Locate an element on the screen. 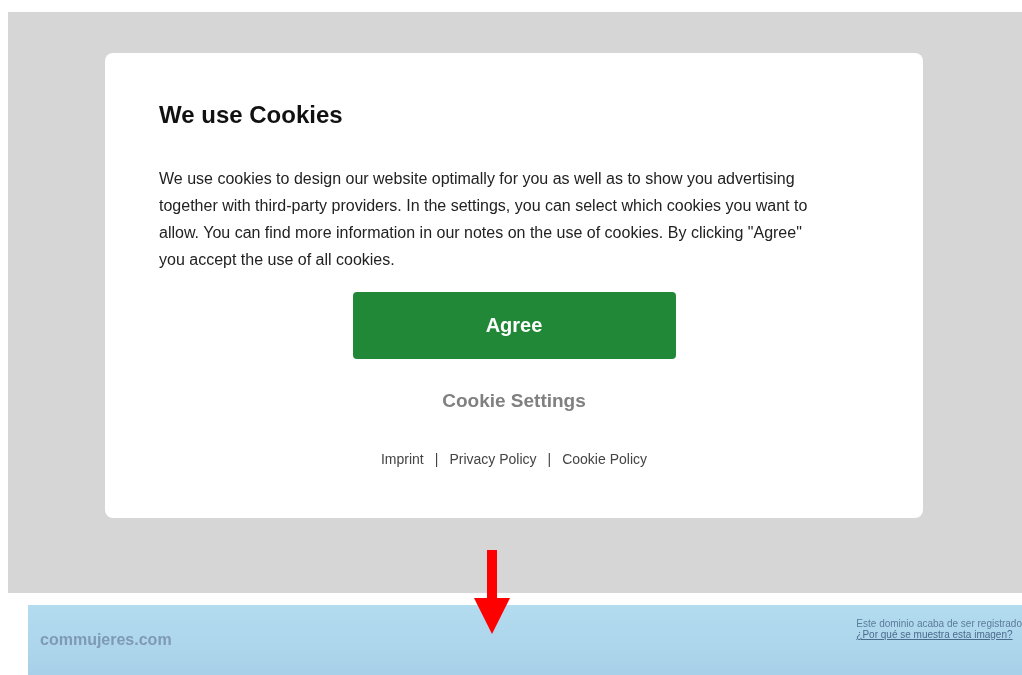  banner-notice: Este dominio acaba de ser registrado is located at coordinates (939, 623).